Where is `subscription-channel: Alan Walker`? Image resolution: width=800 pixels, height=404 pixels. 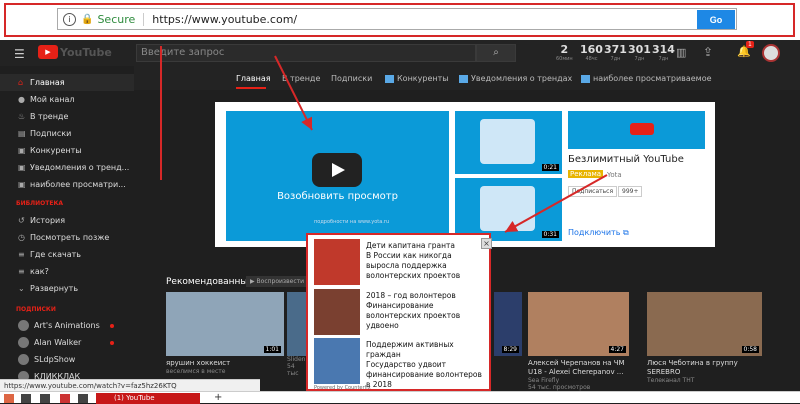
subscription-channel: Alan Walker is located at coordinates (67, 342).